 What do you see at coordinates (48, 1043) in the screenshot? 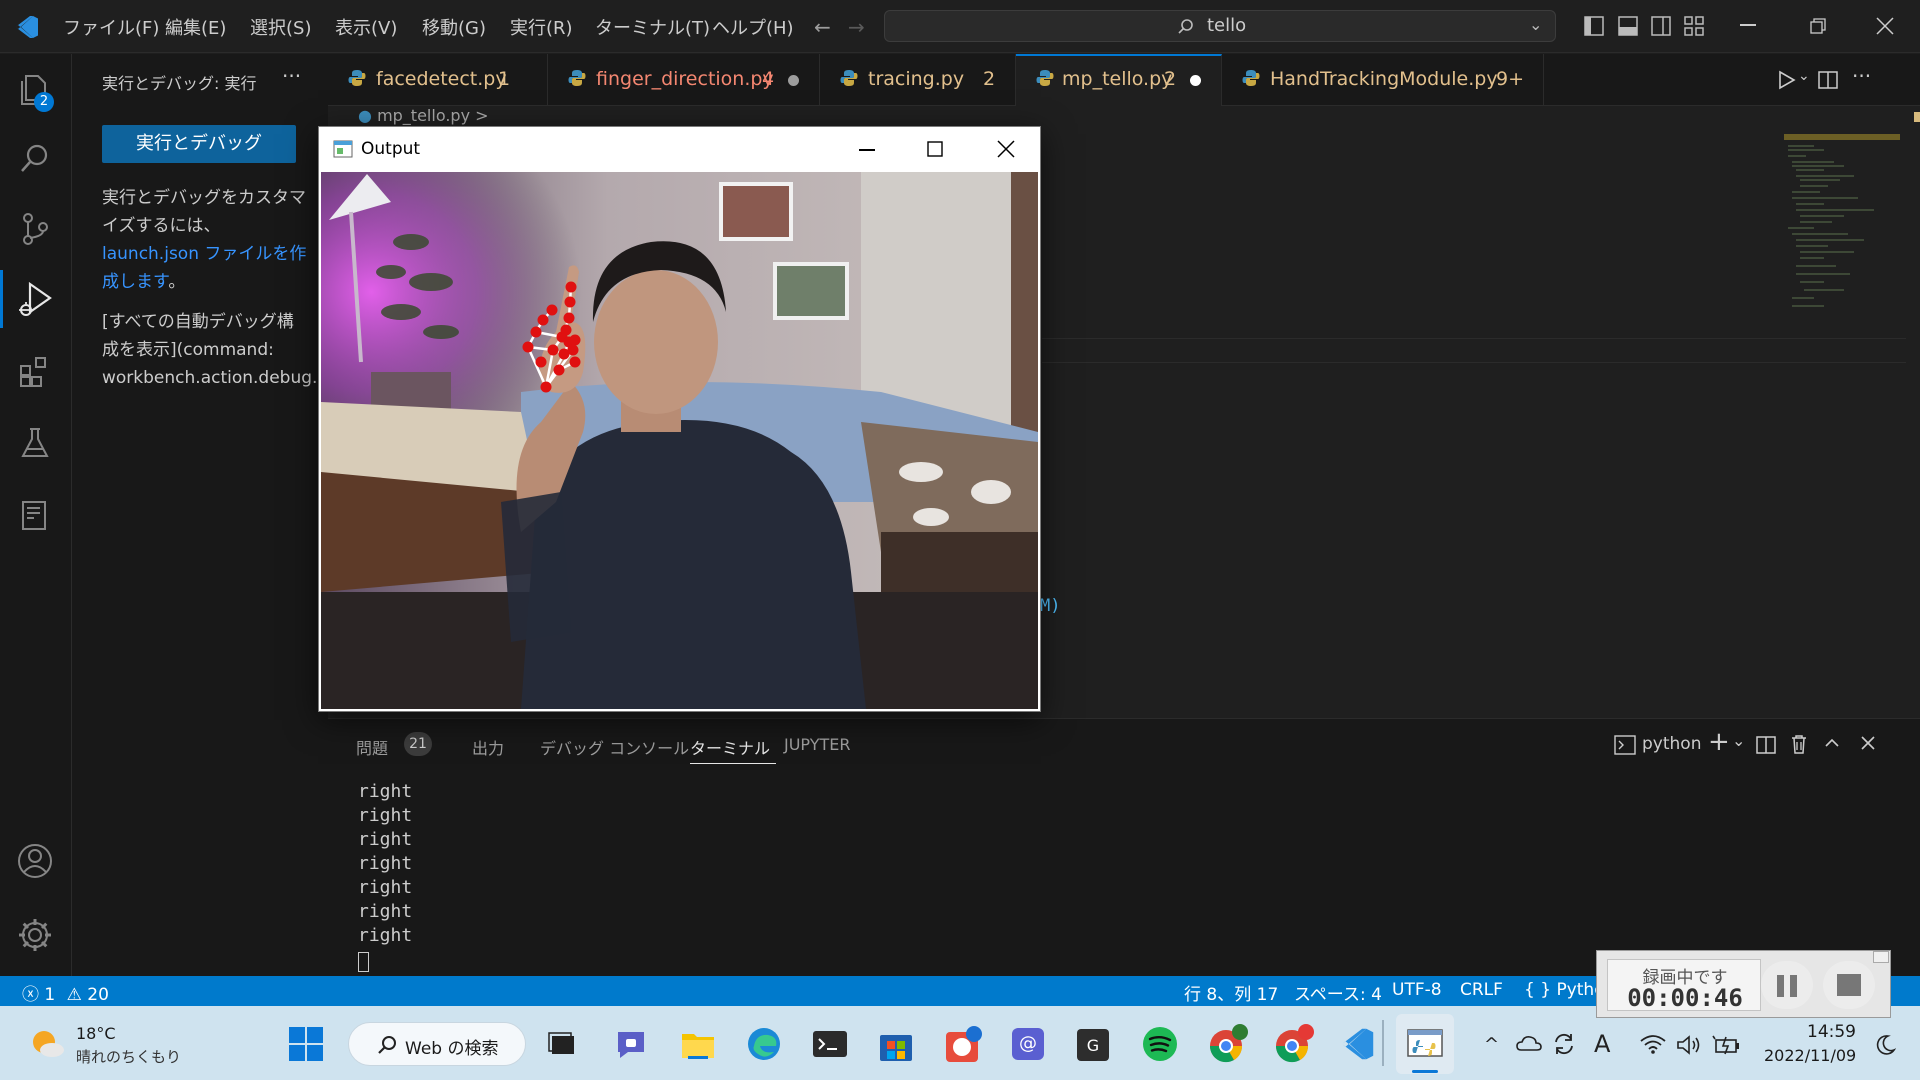
I see `weather-sun-cloud-icon` at bounding box center [48, 1043].